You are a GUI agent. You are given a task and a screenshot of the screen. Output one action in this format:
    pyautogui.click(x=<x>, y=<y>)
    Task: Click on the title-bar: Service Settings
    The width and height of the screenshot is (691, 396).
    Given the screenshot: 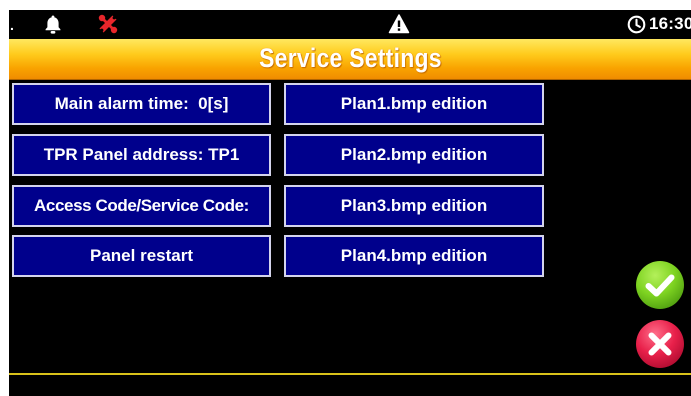 What is the action you would take?
    pyautogui.click(x=350, y=59)
    